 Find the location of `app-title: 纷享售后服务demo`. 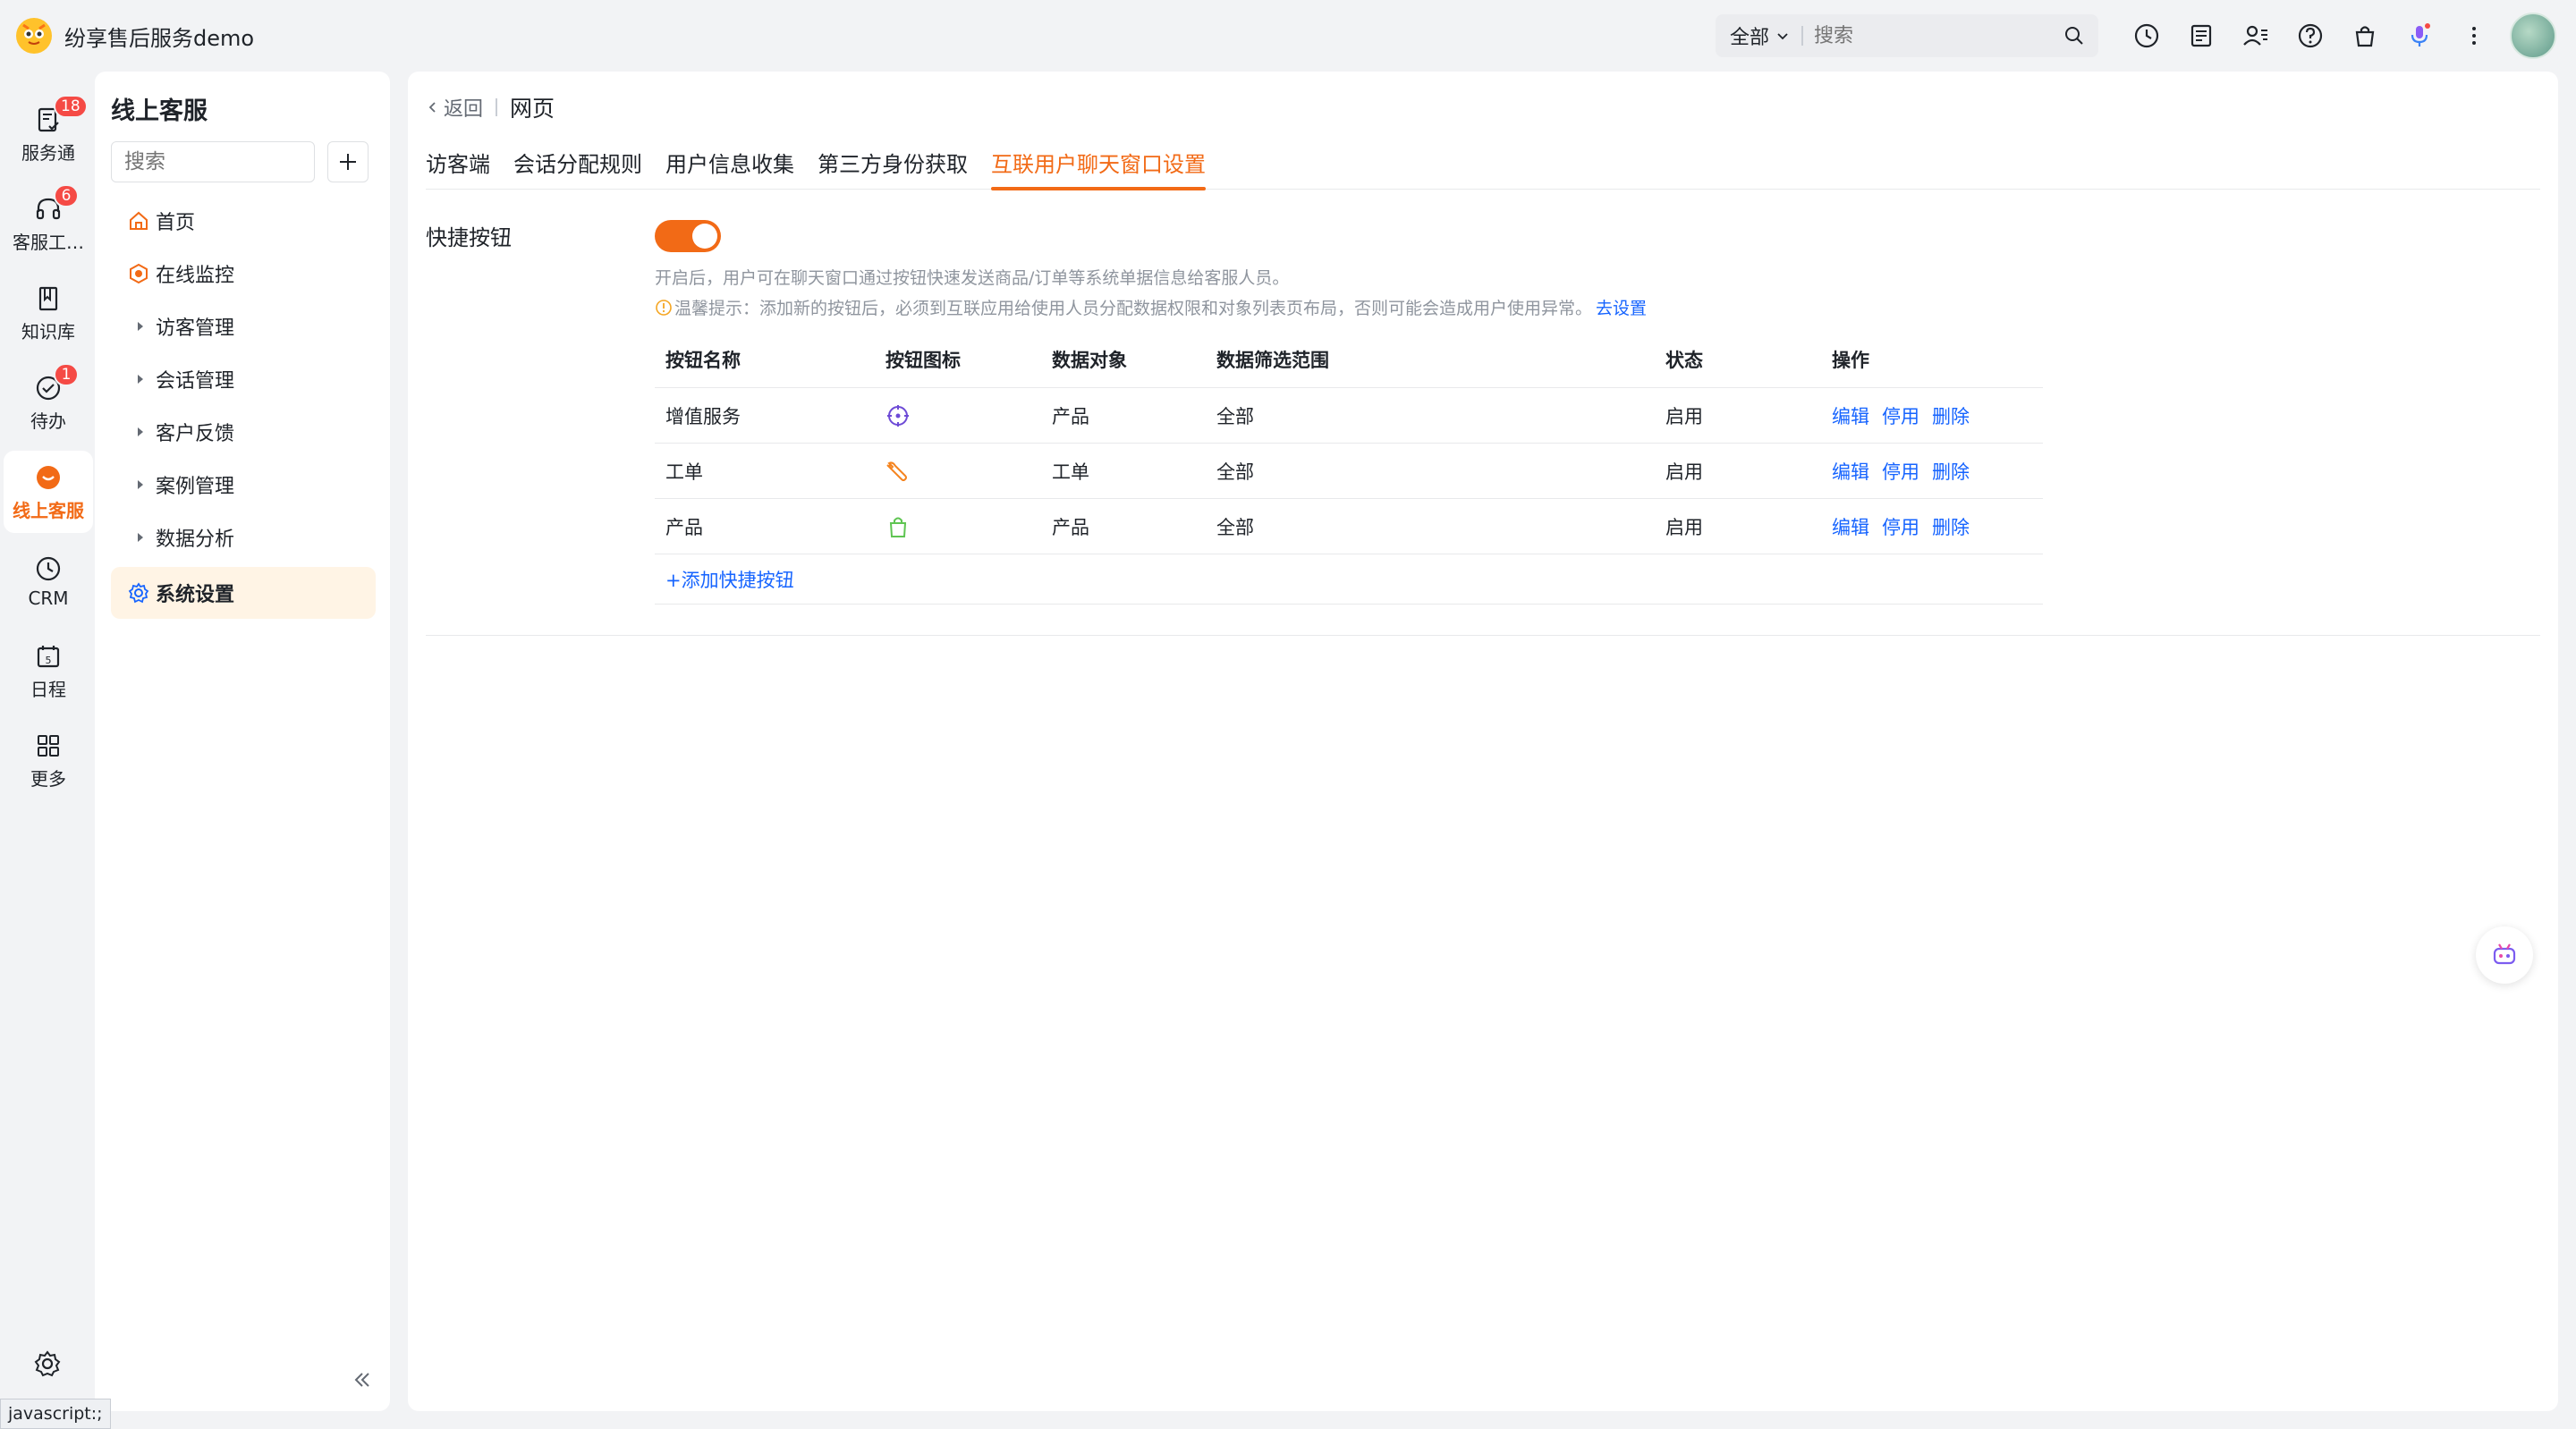

app-title: 纷享售后服务demo is located at coordinates (159, 38).